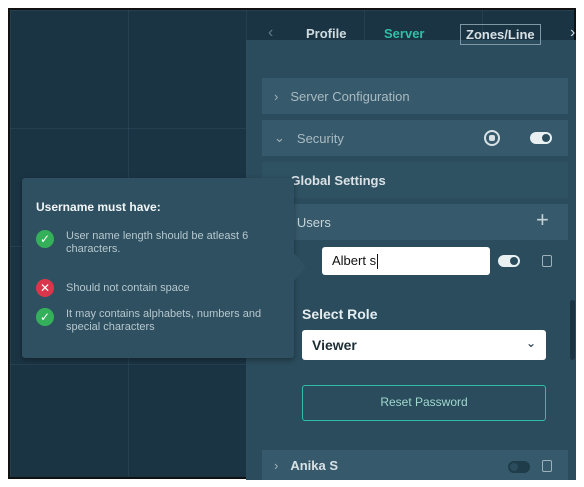  Describe the element at coordinates (415, 222) in the screenshot. I see `section-users: ⌄ Users` at that location.